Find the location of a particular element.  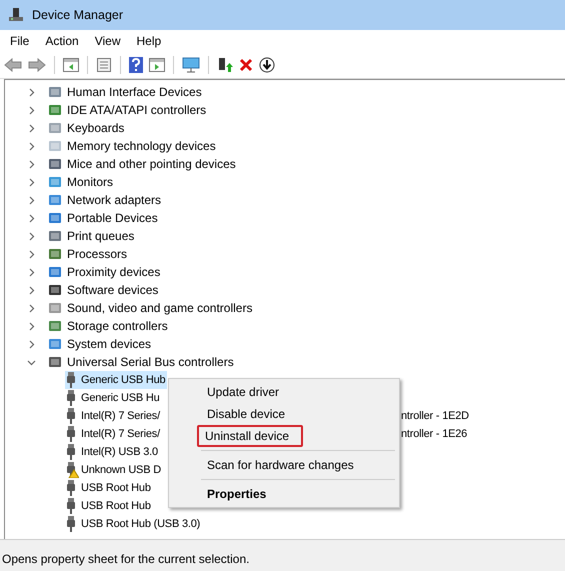

tree-item: Mice and other pointing devices is located at coordinates (151, 164).